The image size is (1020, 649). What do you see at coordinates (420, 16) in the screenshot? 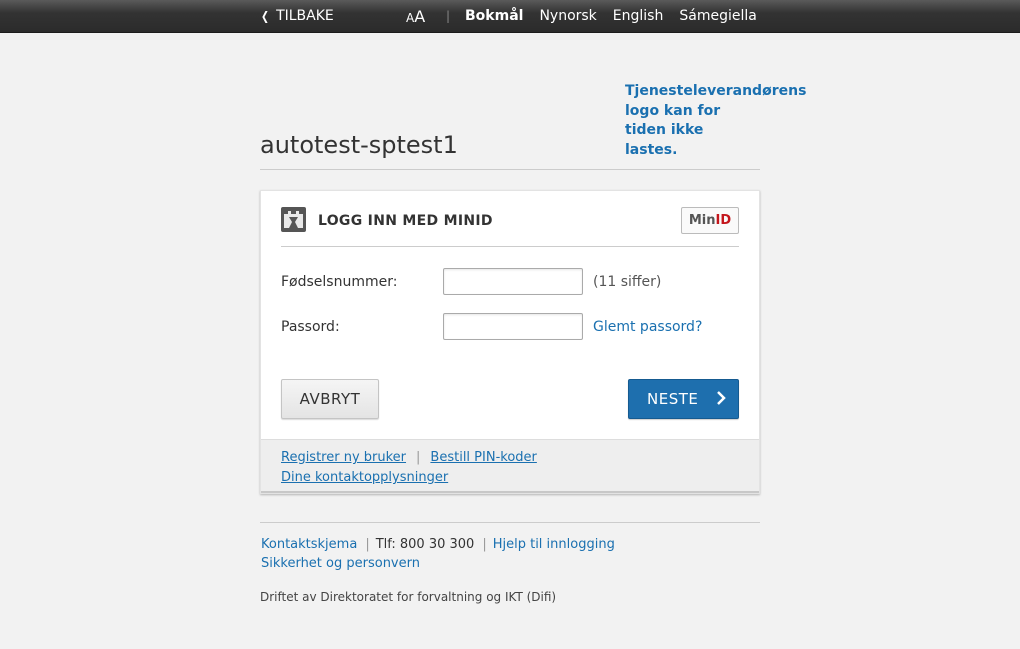
I see `font-size-large: A` at bounding box center [420, 16].